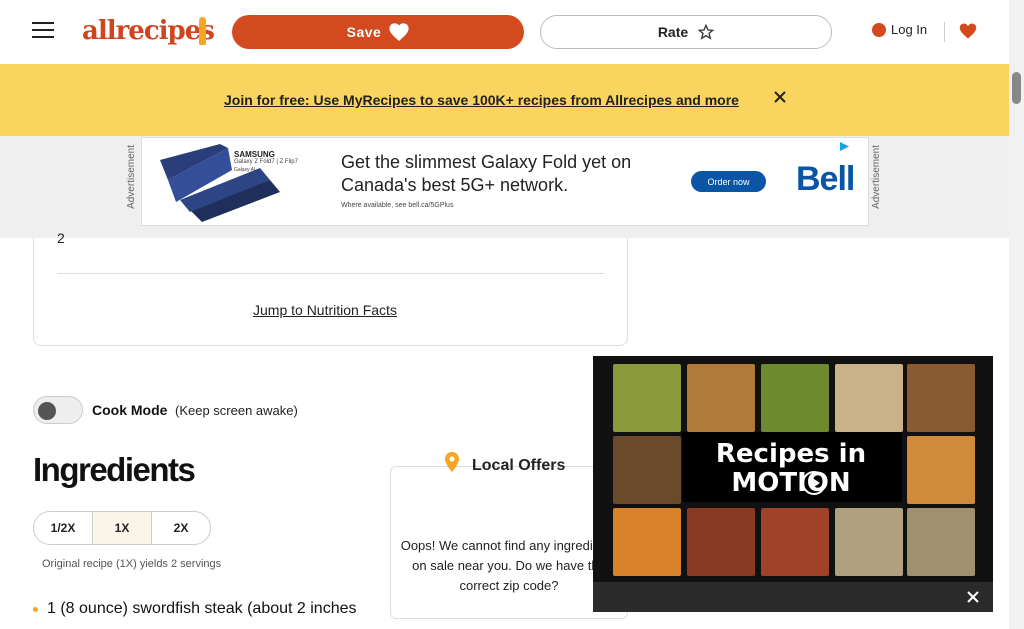 This screenshot has width=1024, height=629. Describe the element at coordinates (452, 462) in the screenshot. I see `location-pin-icon` at that location.